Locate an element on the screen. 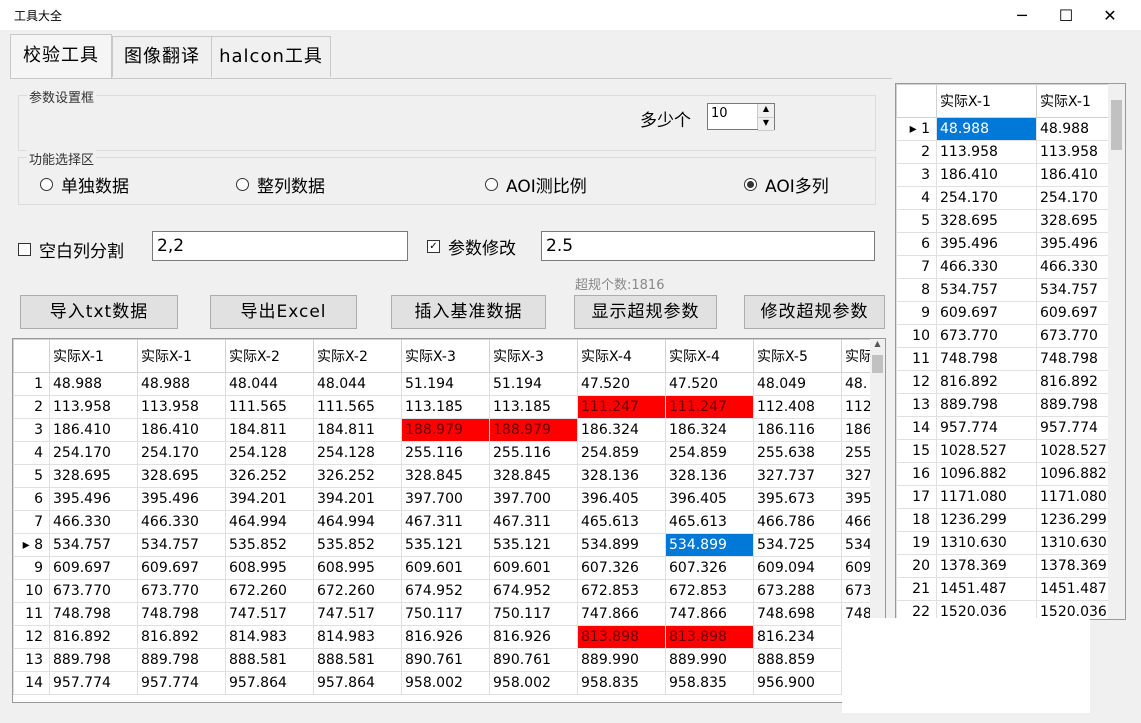 The image size is (1141, 723). column-header: 实际X-3 is located at coordinates (445, 356).